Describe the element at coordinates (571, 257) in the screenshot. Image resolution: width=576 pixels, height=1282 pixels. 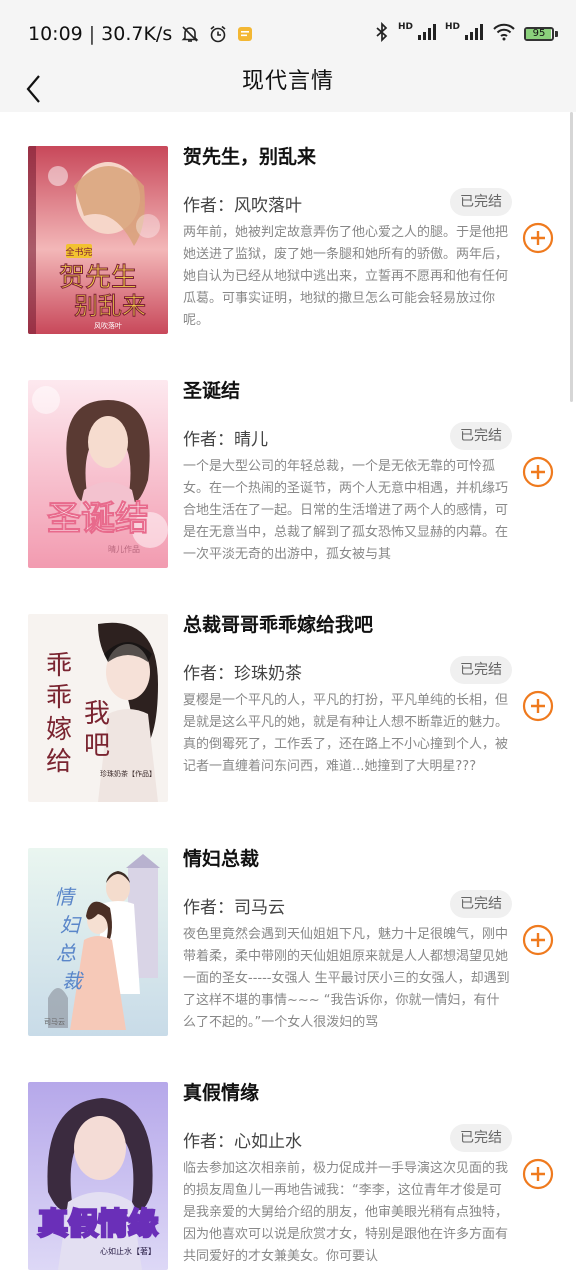
I see `scrollbar` at that location.